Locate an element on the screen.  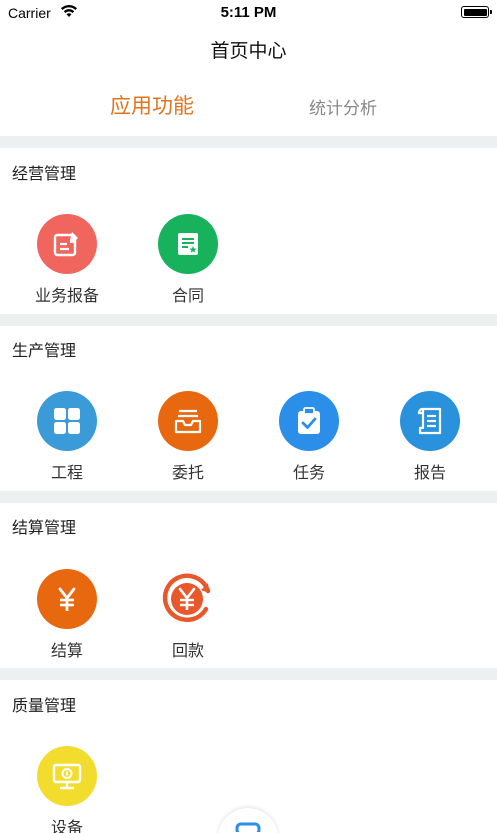
item-label: 业务报备 is located at coordinates (66, 295).